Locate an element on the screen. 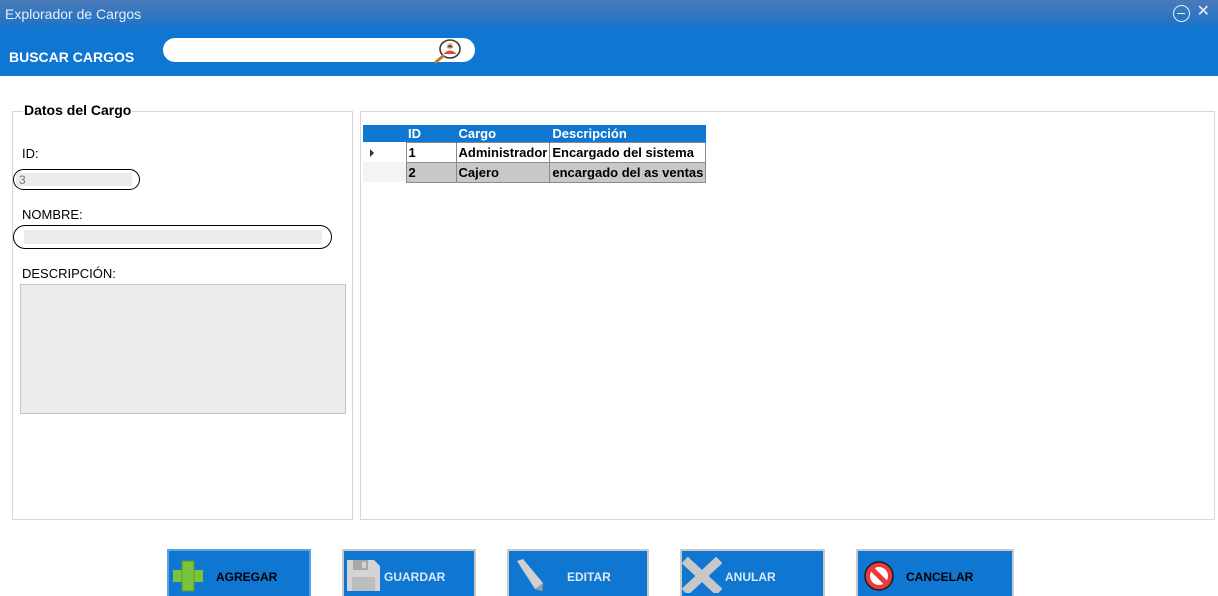  current-row-arrow-icon is located at coordinates (372, 152).